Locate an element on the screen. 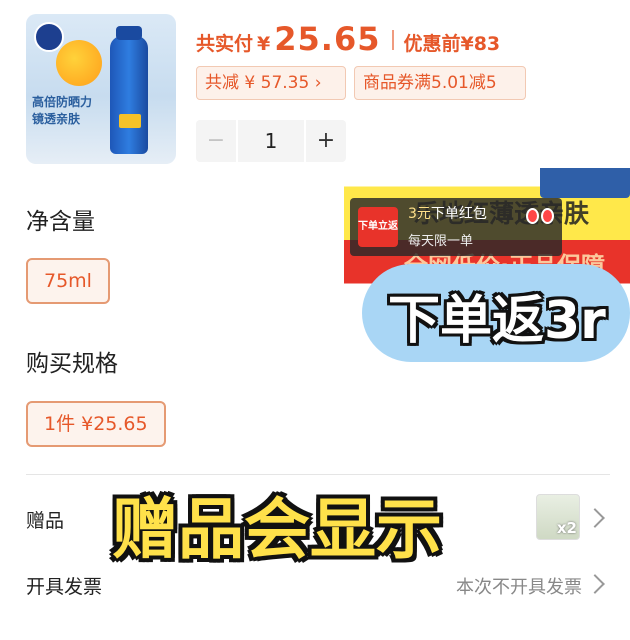 The height and width of the screenshot is (640, 630). mascot-eyes-icon is located at coordinates (541, 217).